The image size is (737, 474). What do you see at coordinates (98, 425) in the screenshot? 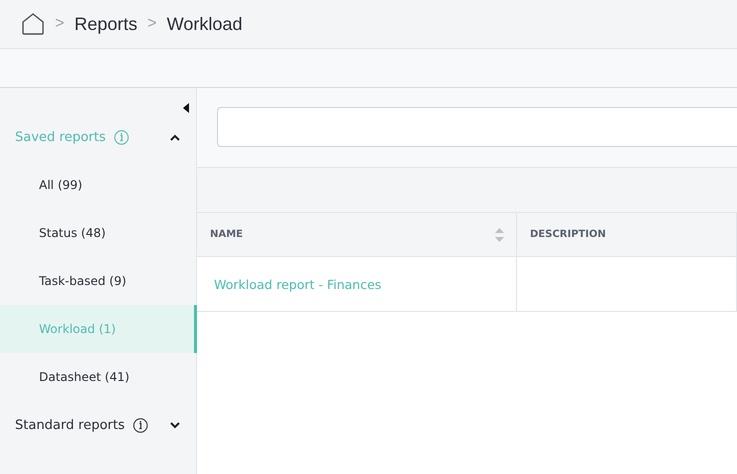
I see `section-header: Standard reports` at bounding box center [98, 425].